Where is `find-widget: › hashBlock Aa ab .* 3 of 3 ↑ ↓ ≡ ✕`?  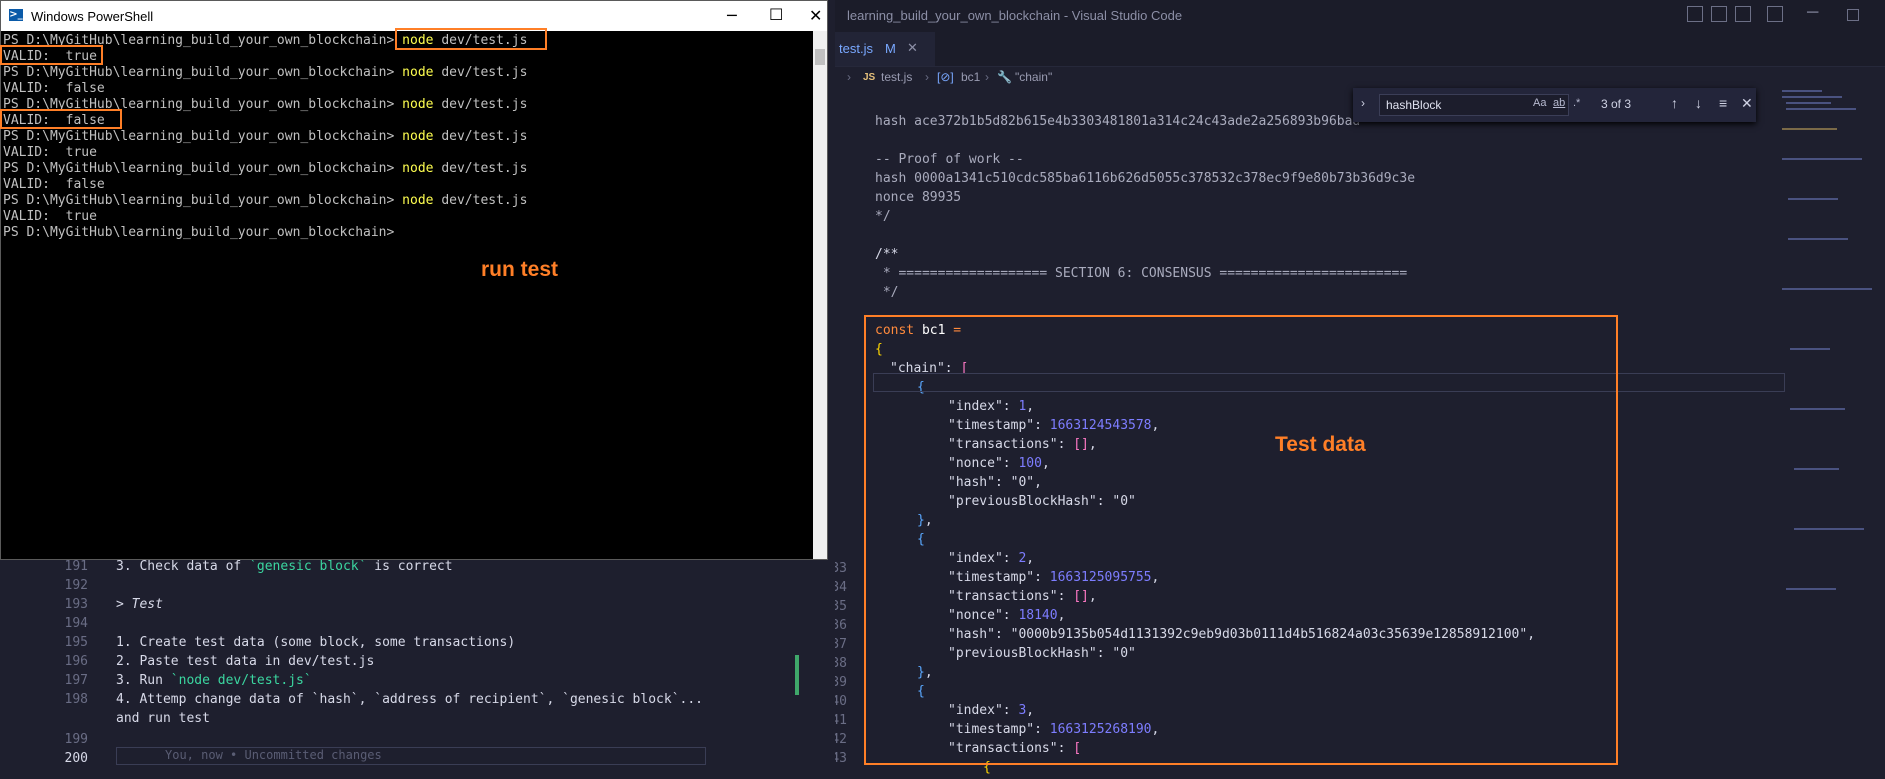 find-widget: › hashBlock Aa ab .* 3 of 3 ↑ ↓ ≡ ✕ is located at coordinates (1554, 105).